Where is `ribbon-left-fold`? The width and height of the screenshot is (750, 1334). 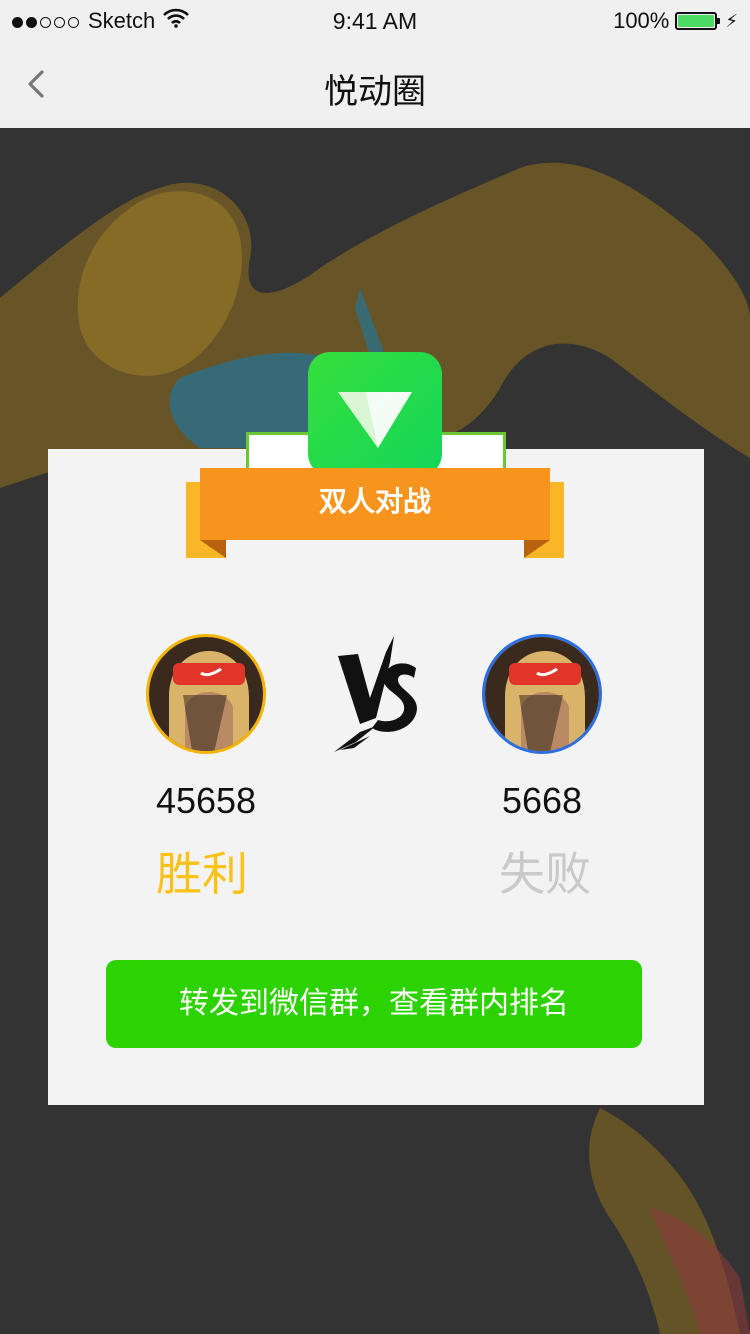 ribbon-left-fold is located at coordinates (213, 549).